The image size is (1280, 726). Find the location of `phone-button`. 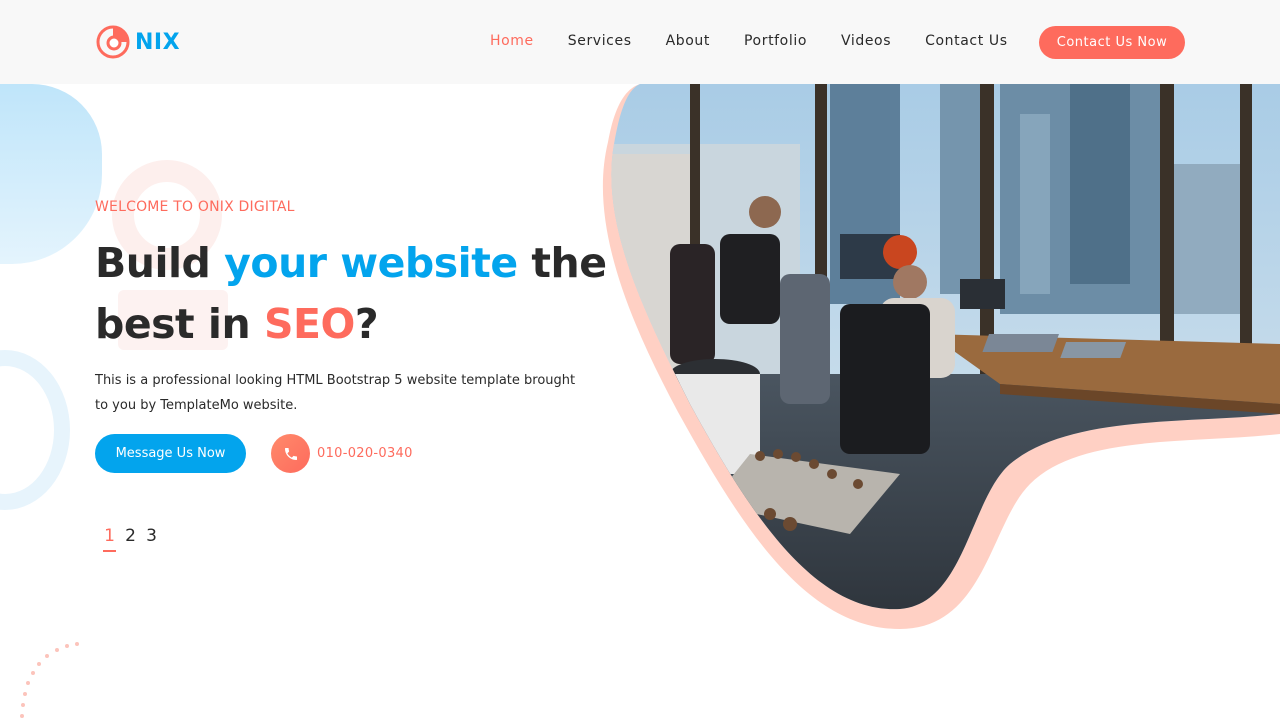

phone-button is located at coordinates (290, 453).